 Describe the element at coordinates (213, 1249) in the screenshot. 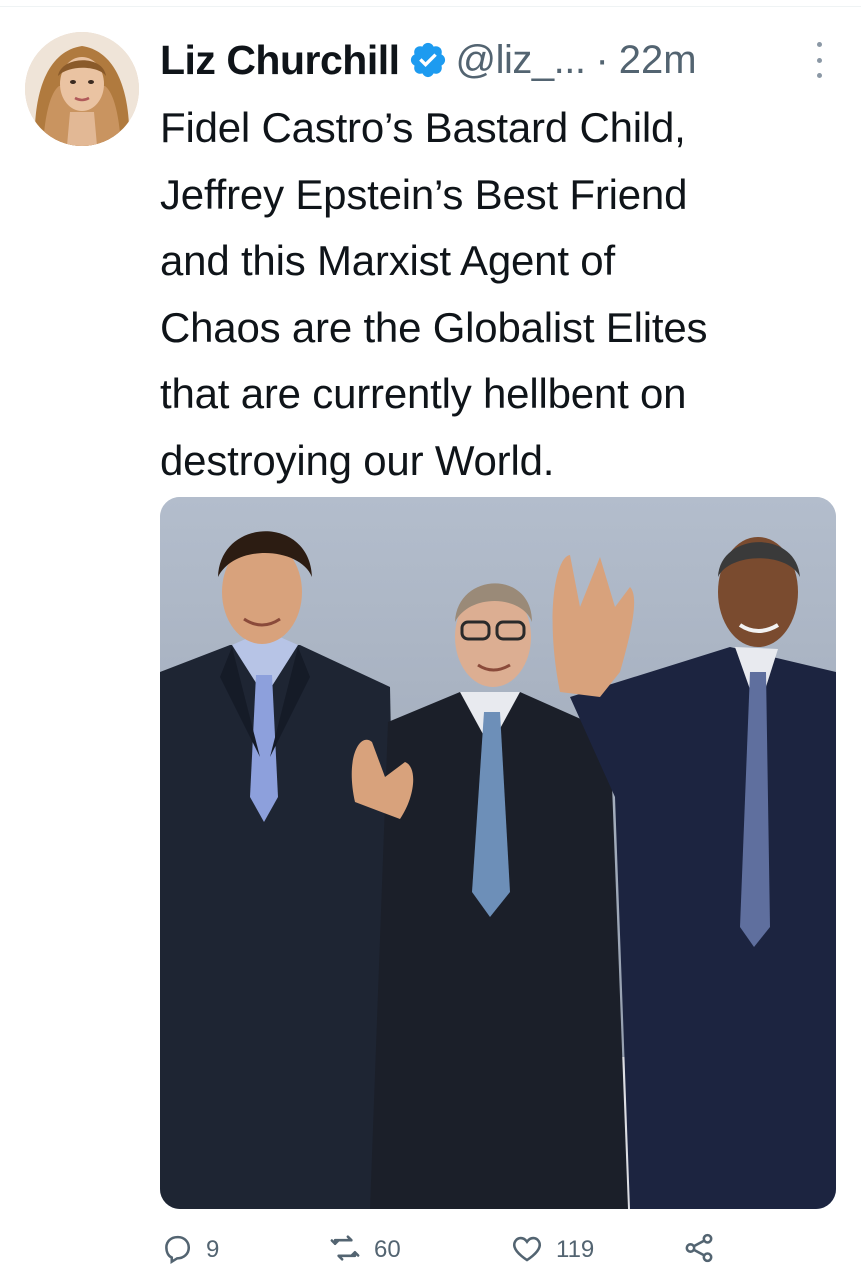

I see `reply-count: 9` at that location.